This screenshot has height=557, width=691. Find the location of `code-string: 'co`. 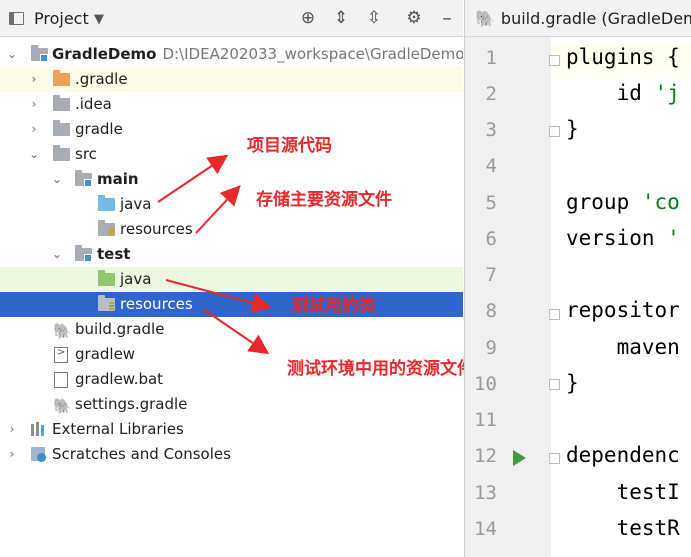

code-string: 'co is located at coordinates (660, 202).